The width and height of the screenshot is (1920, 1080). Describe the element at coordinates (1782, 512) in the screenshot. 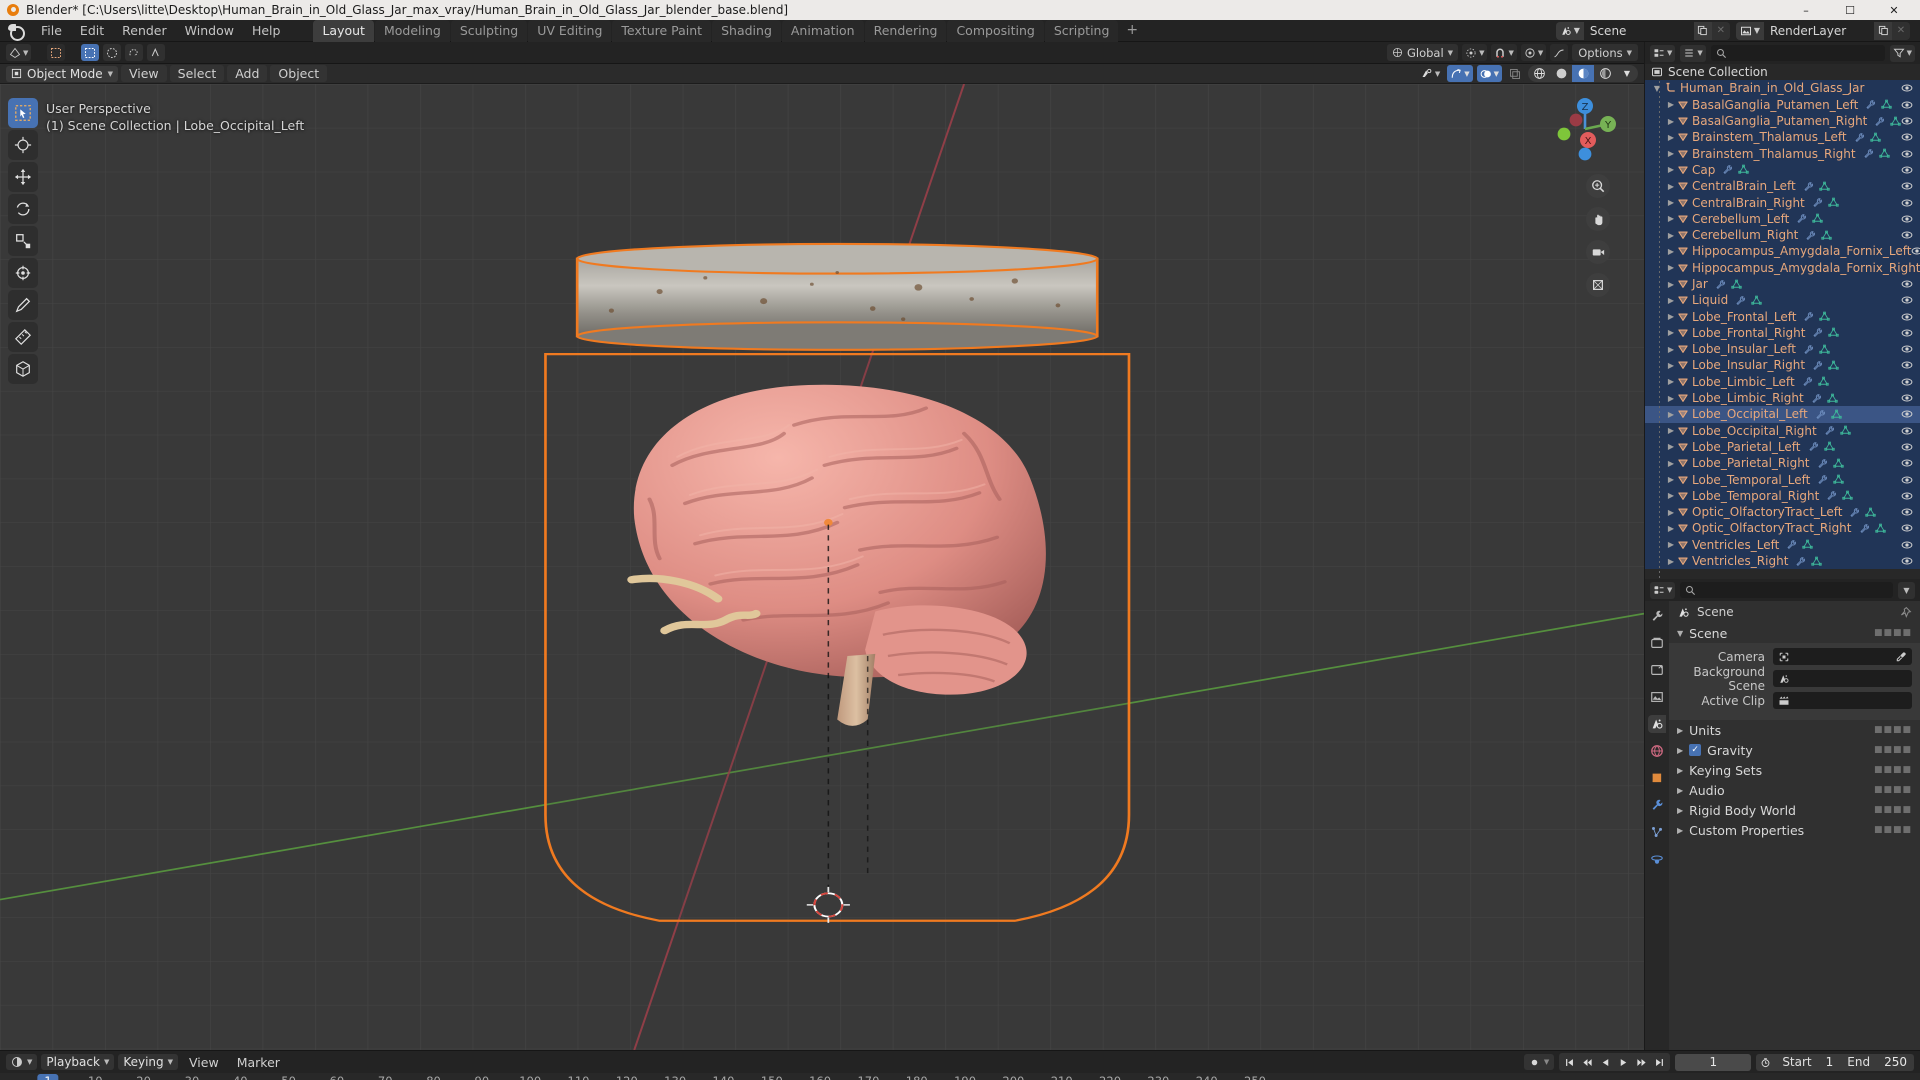

I see `outliner-row-optic_olfactorytract_left: ▶ Optic_OlfactoryTract_Left` at that location.